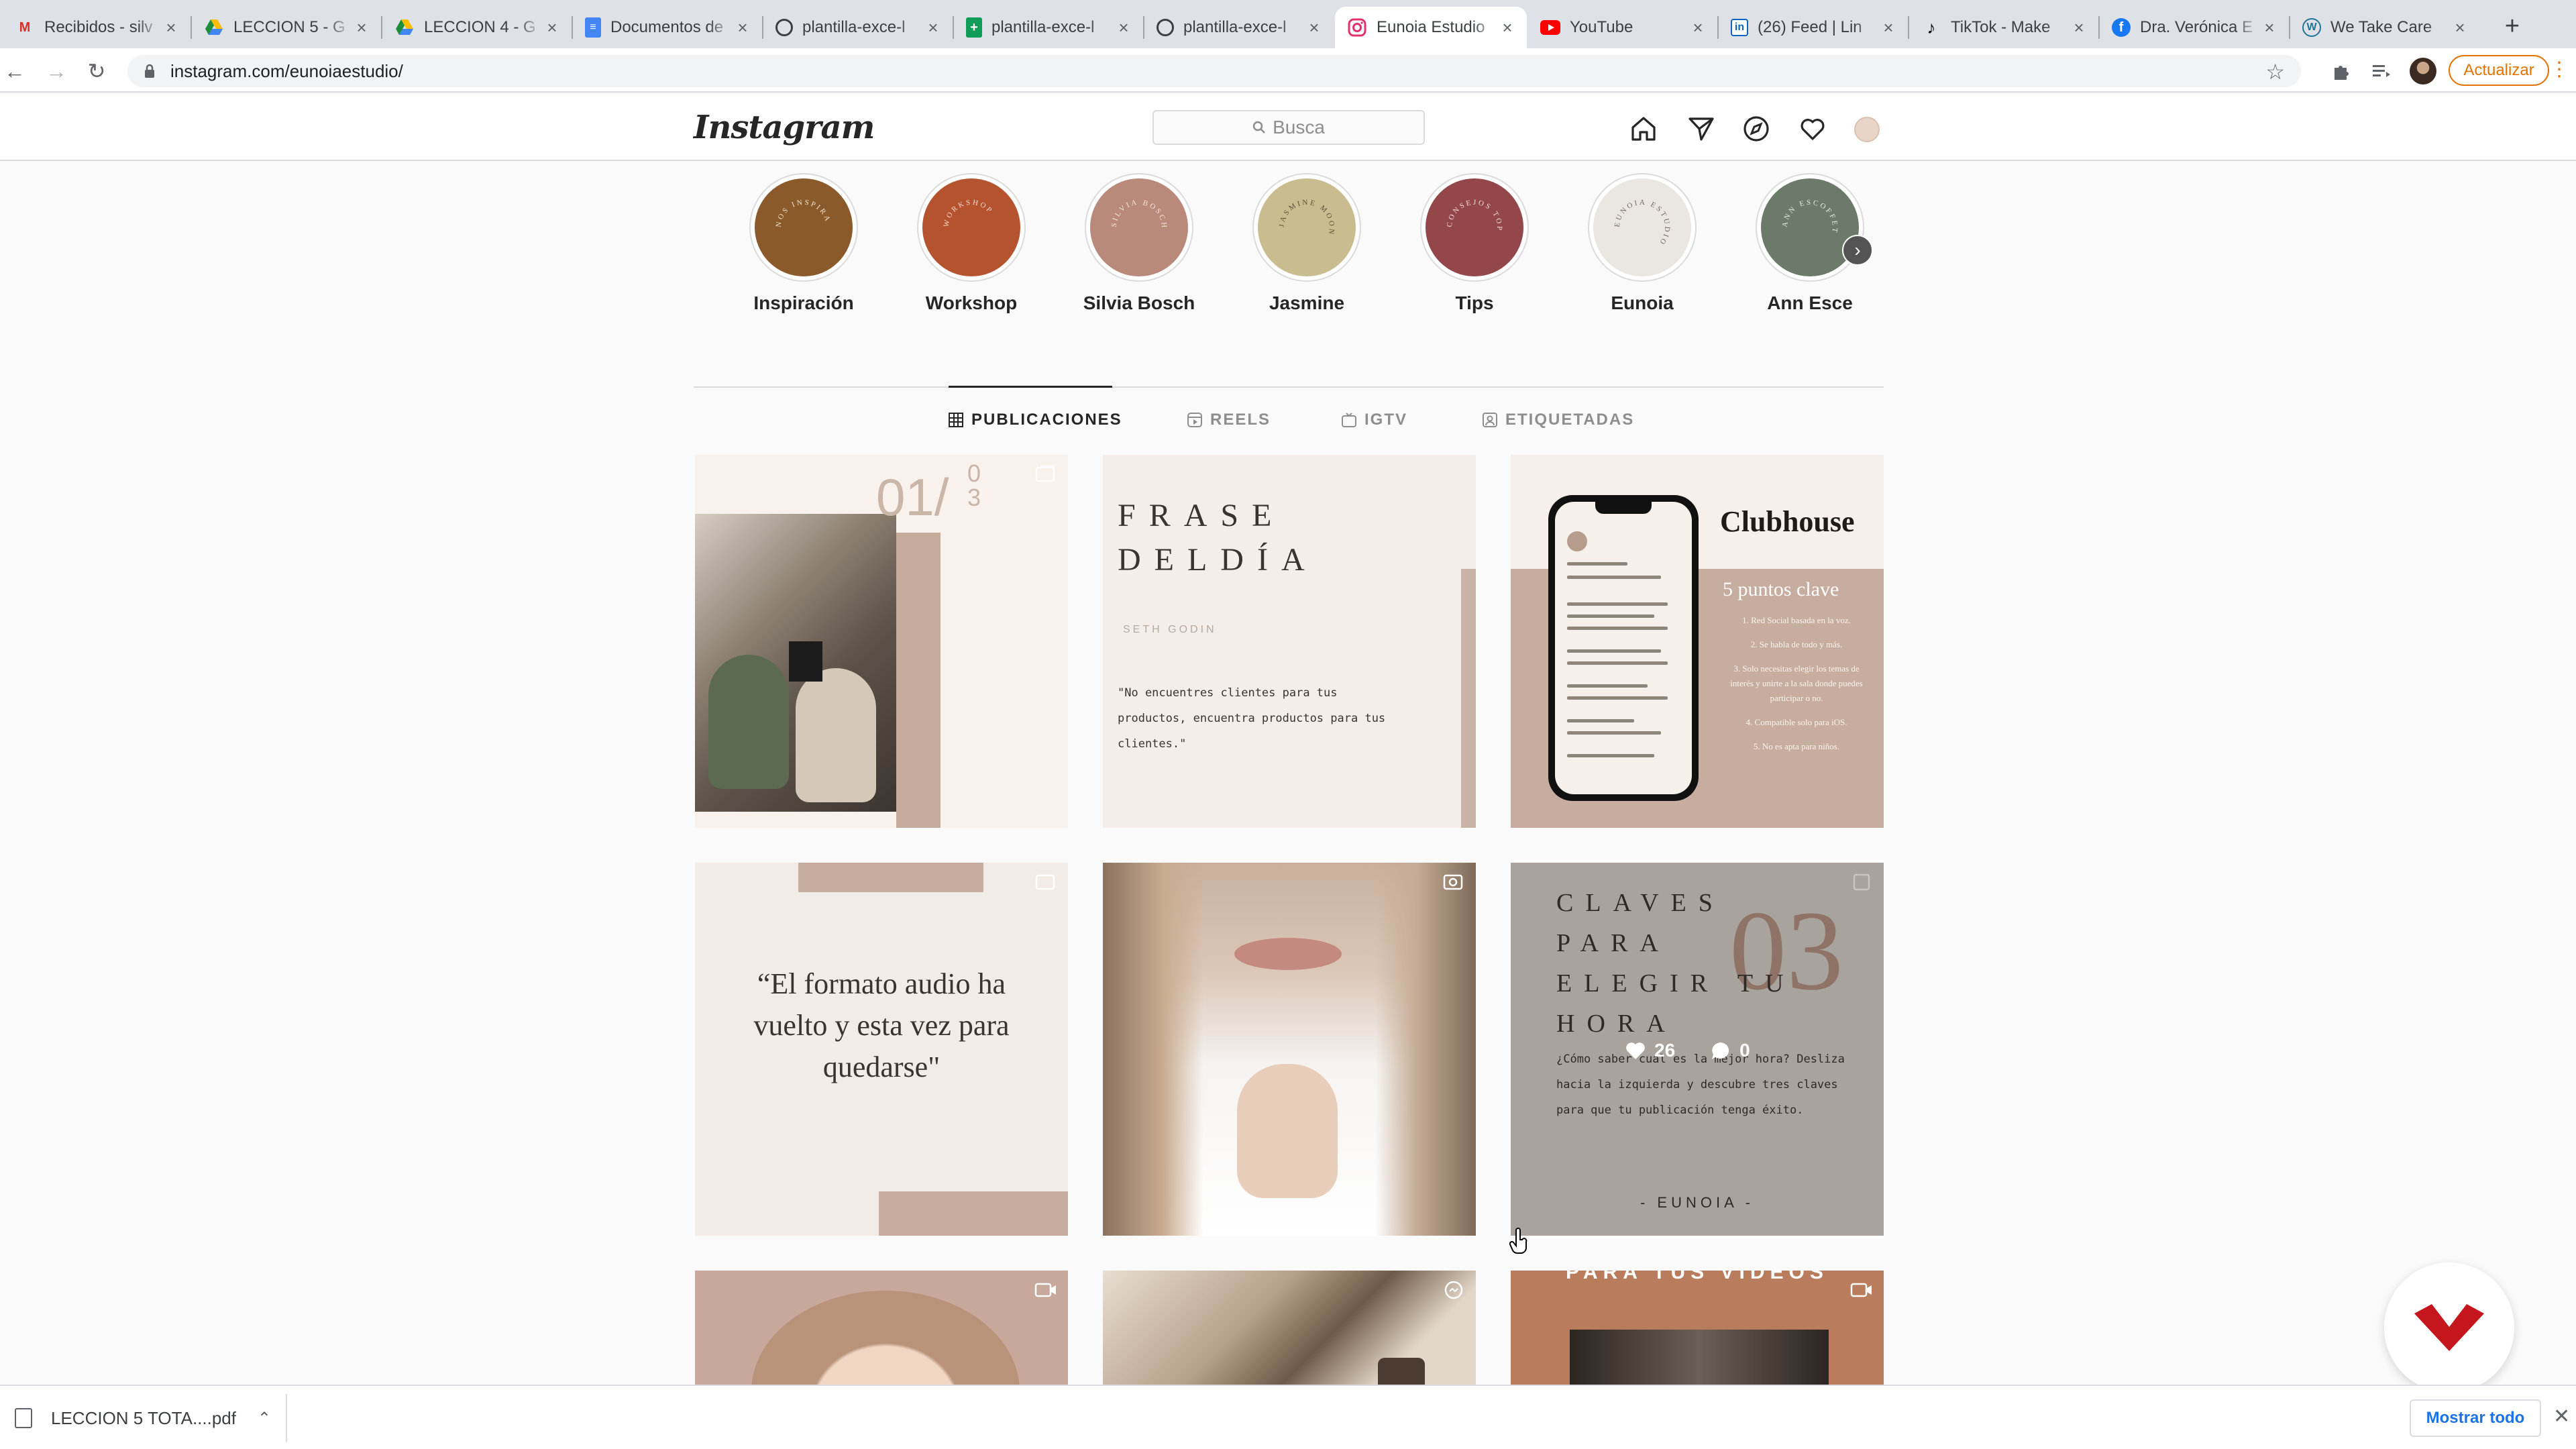 Image resolution: width=2576 pixels, height=1449 pixels. I want to click on tab-publicaciones: PUBLICACIONES, so click(1035, 420).